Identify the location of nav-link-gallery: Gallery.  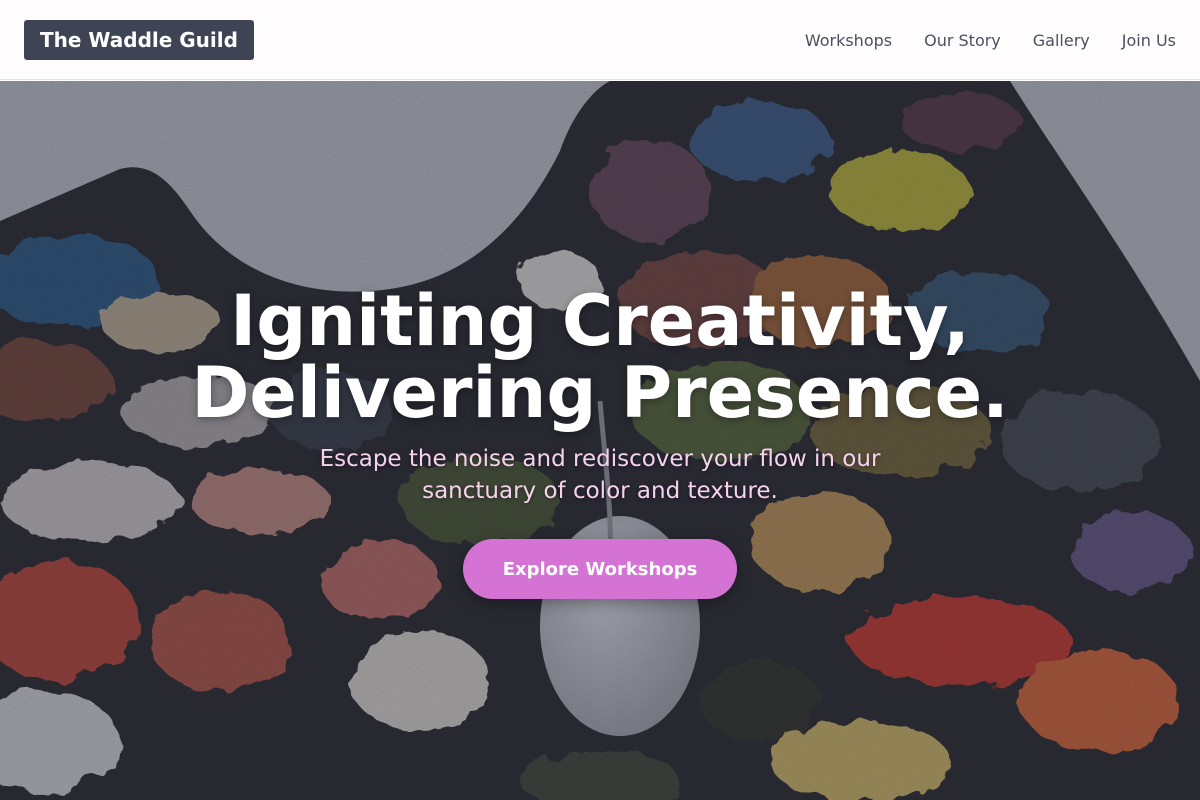
(1061, 40).